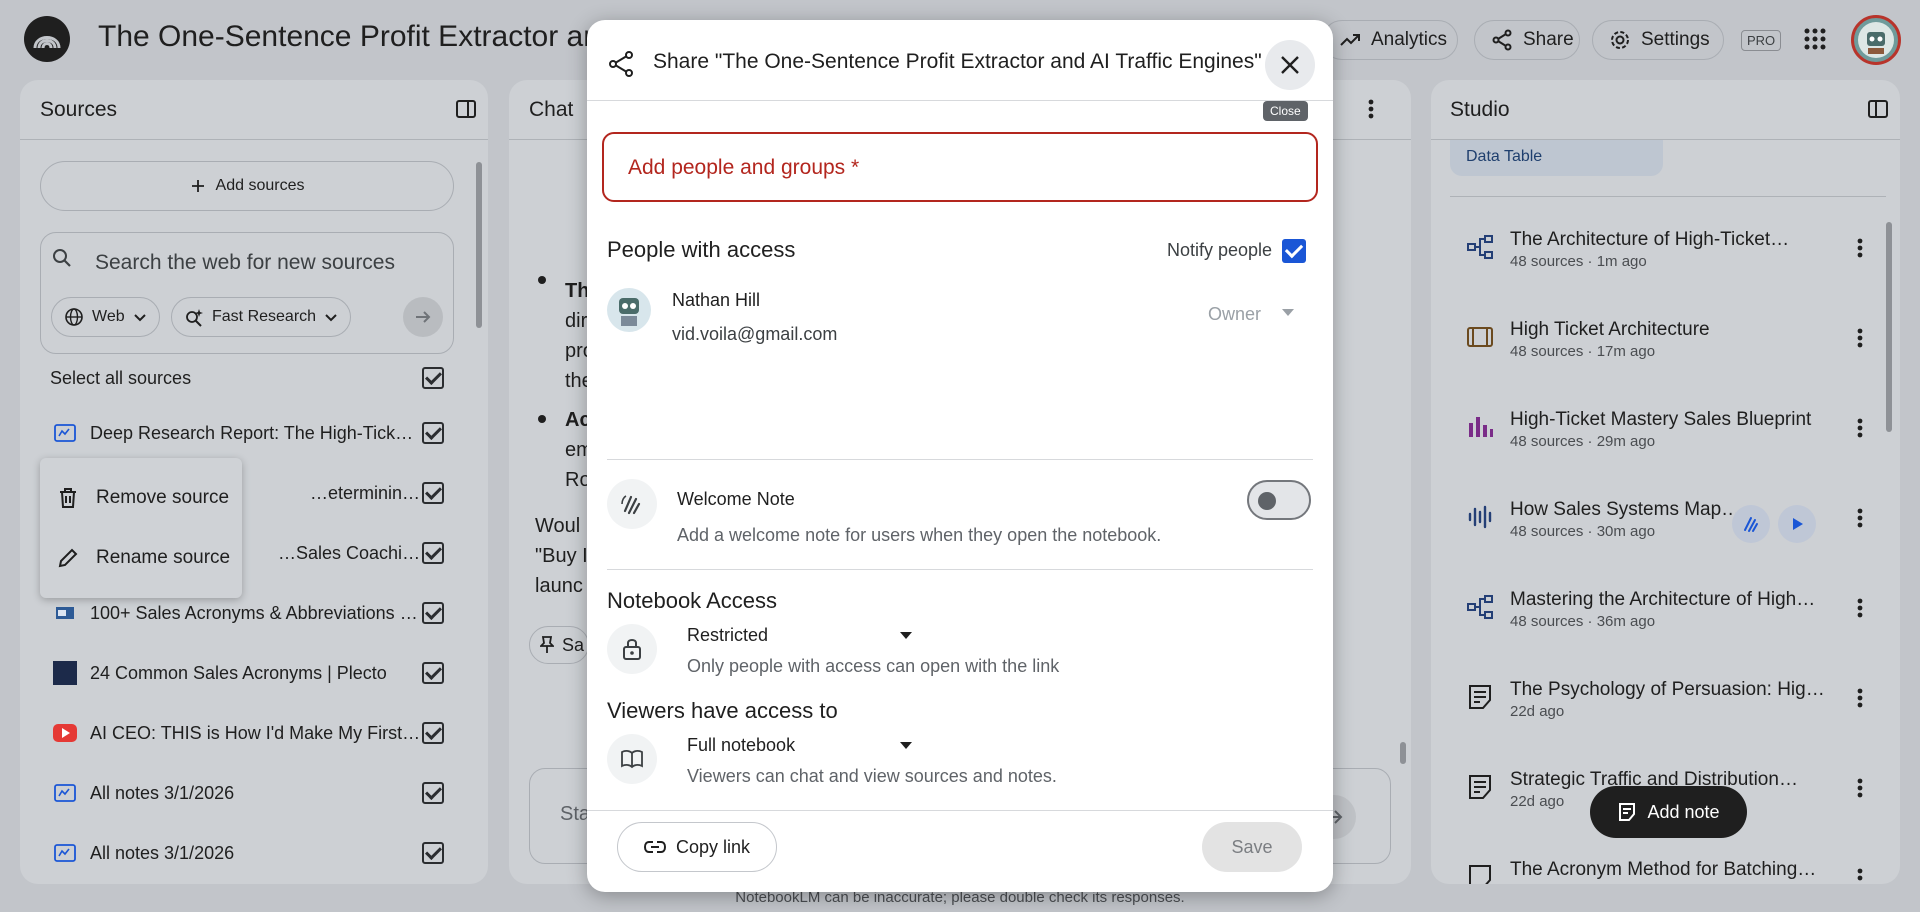 Image resolution: width=1920 pixels, height=912 pixels. What do you see at coordinates (542, 419) in the screenshot?
I see `bullet-dot` at bounding box center [542, 419].